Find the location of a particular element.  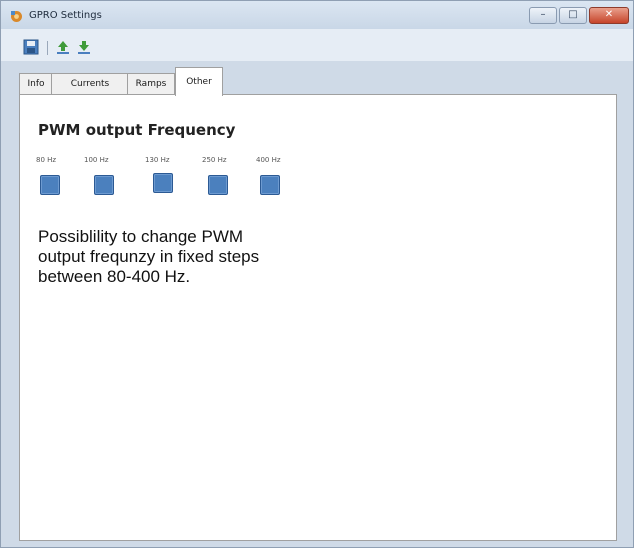

tab-currents: Currents is located at coordinates (90, 84).